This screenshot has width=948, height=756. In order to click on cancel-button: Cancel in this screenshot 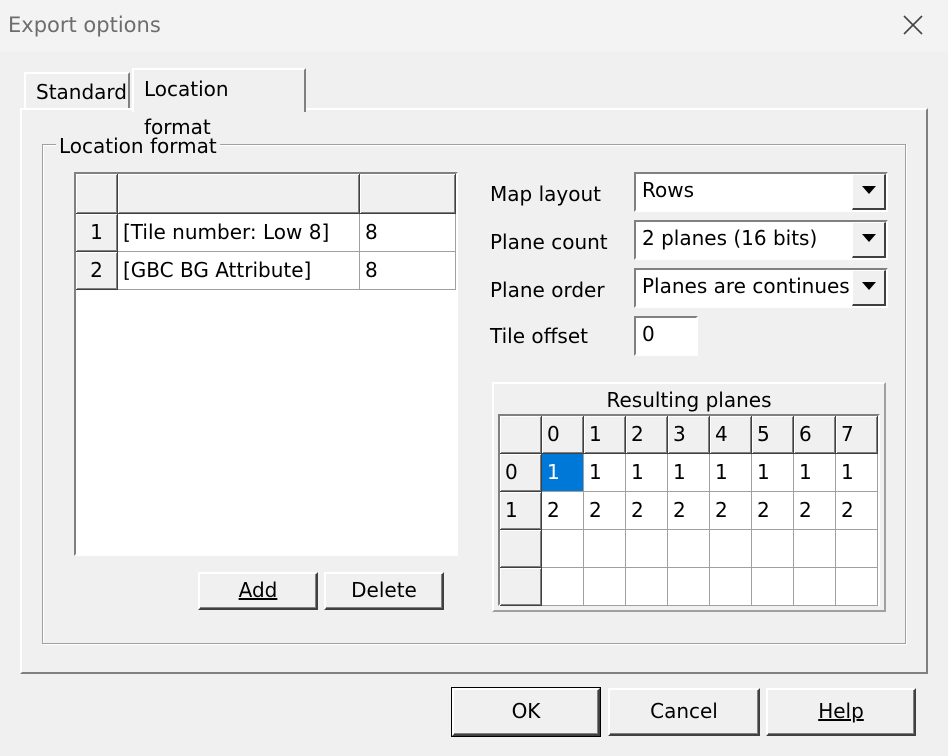, I will do `click(684, 712)`.